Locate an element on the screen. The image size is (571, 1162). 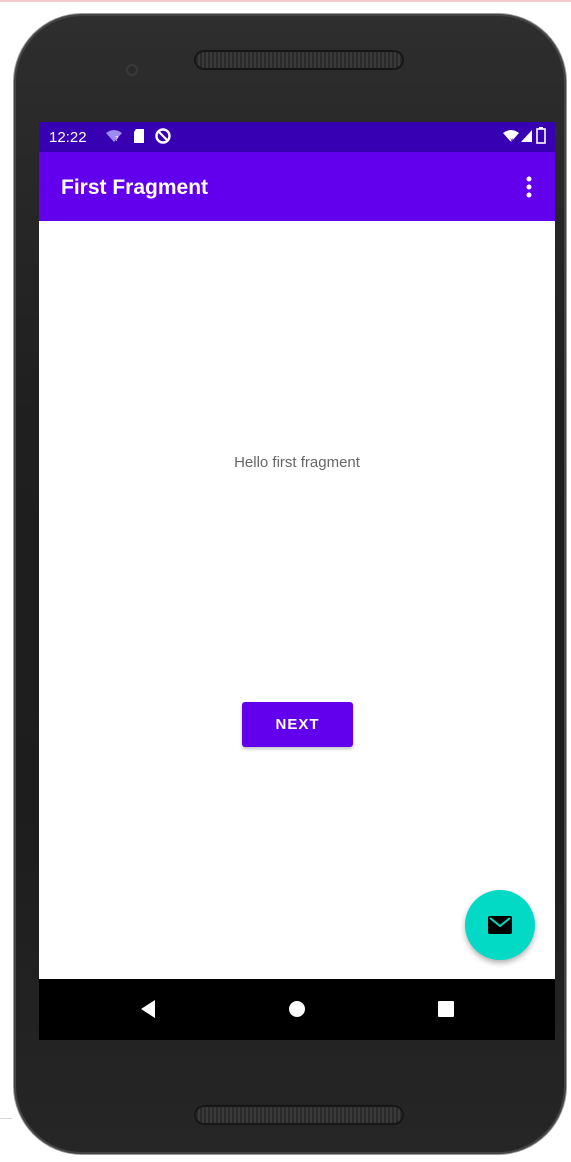
recents-button is located at coordinates (446, 1009).